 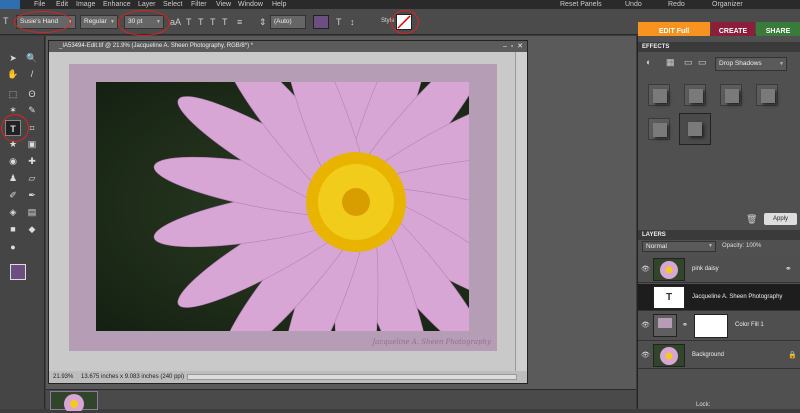 I want to click on lasso-tool-icon: ʘ, so click(x=32, y=94).